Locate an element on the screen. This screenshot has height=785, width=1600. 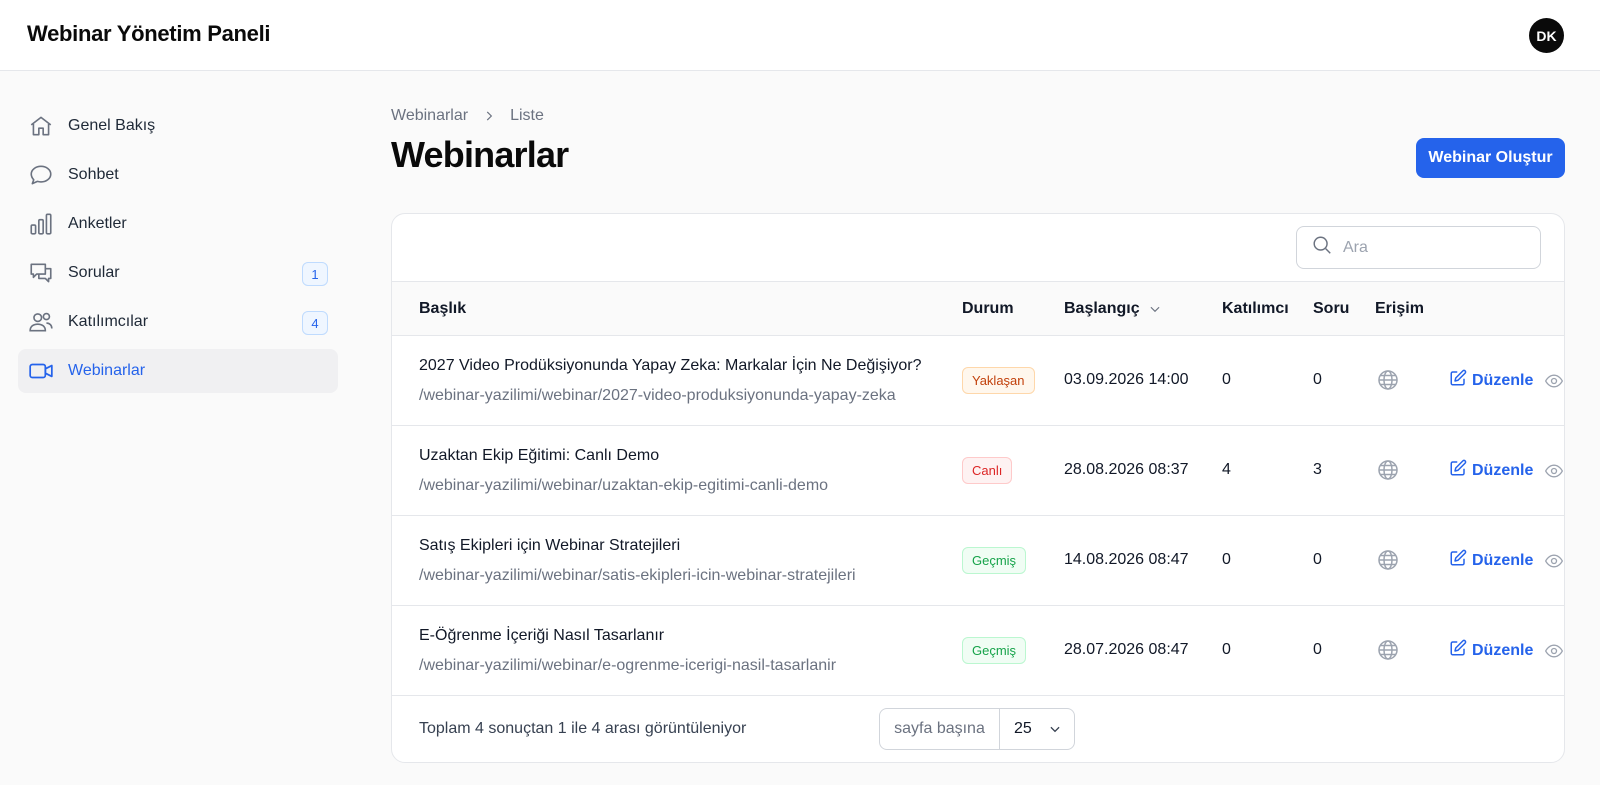
sidebar-item-label: Katılımcılar is located at coordinates (108, 321).